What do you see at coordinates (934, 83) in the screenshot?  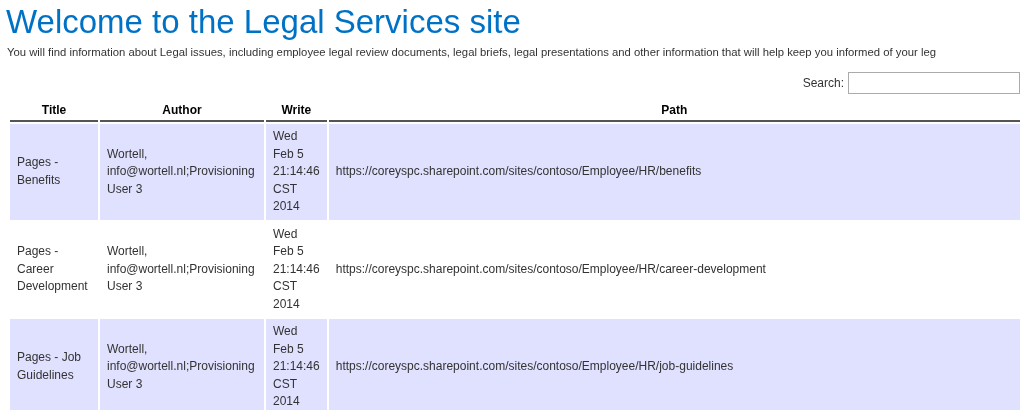 I see `search-field` at bounding box center [934, 83].